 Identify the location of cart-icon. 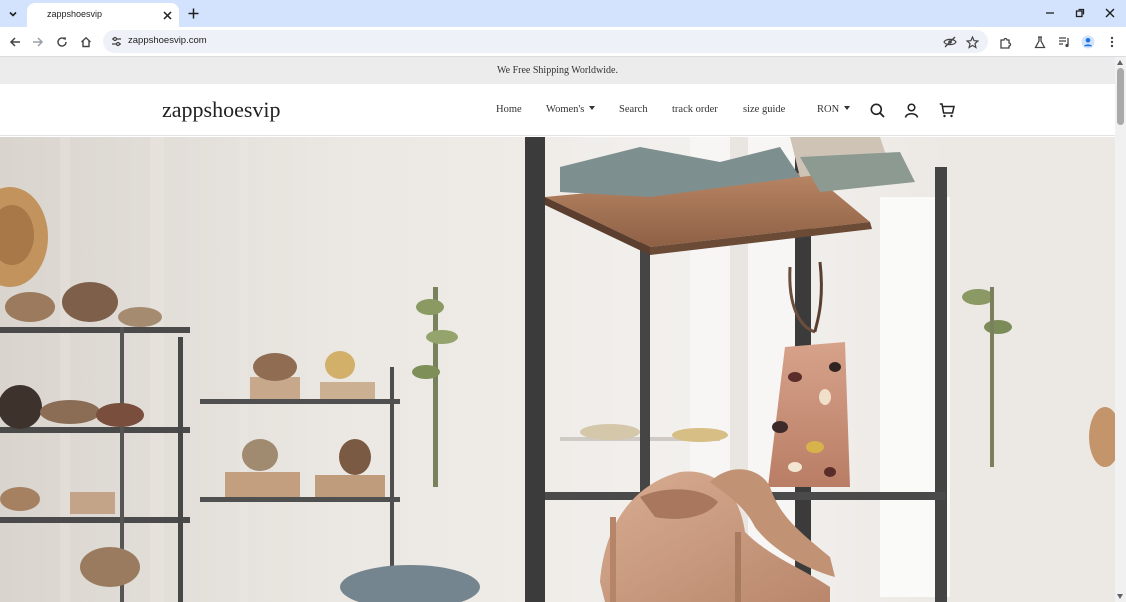
(947, 110).